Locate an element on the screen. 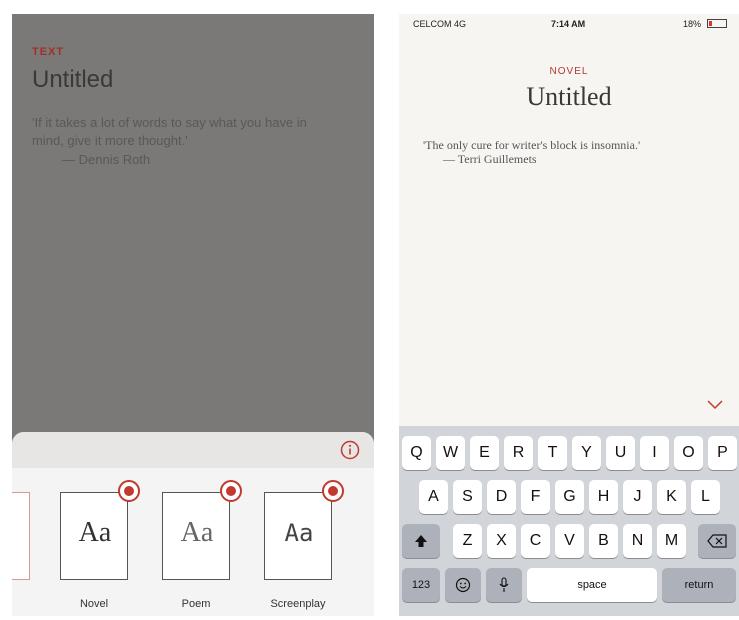 Image resolution: width=739 pixels, height=620 pixels. key-w: W is located at coordinates (450, 453).